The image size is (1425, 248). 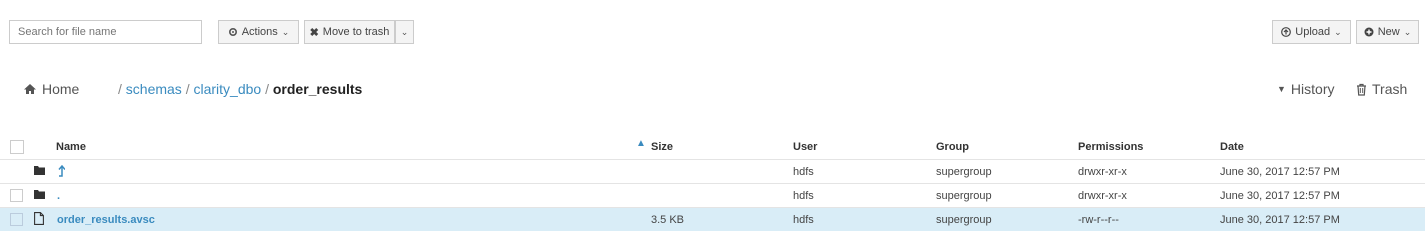 I want to click on breadcrumb-home-label: Home, so click(x=61, y=89).